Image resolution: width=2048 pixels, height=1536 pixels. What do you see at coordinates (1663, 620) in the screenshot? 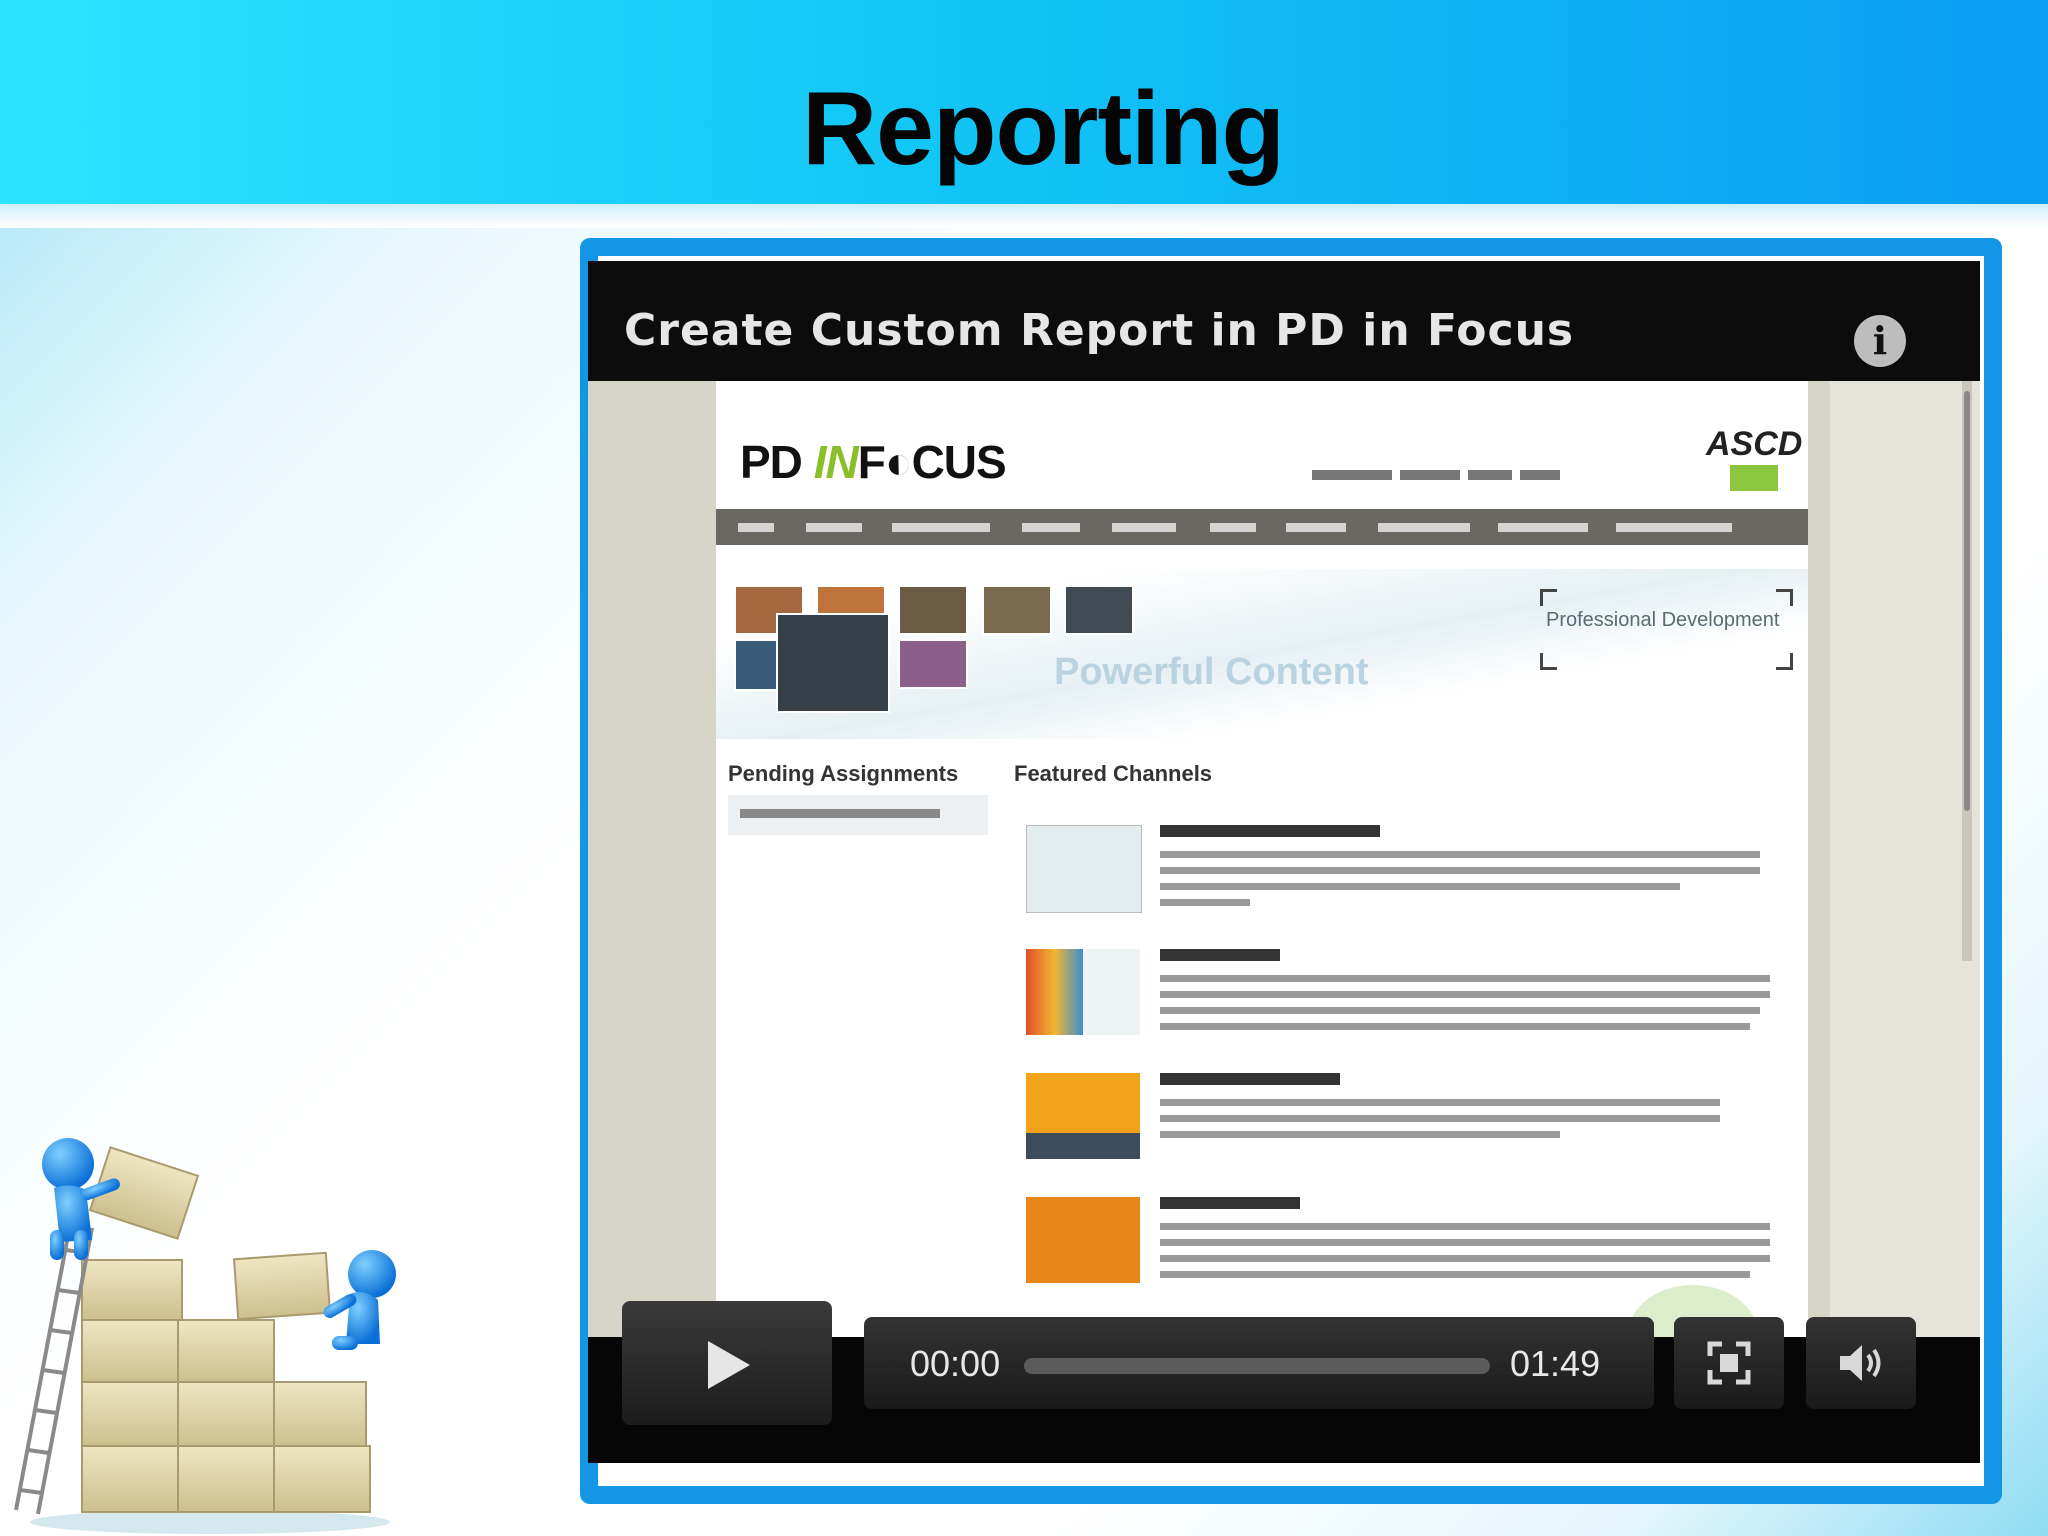
I see `banner-subtext: Professional Development` at bounding box center [1663, 620].